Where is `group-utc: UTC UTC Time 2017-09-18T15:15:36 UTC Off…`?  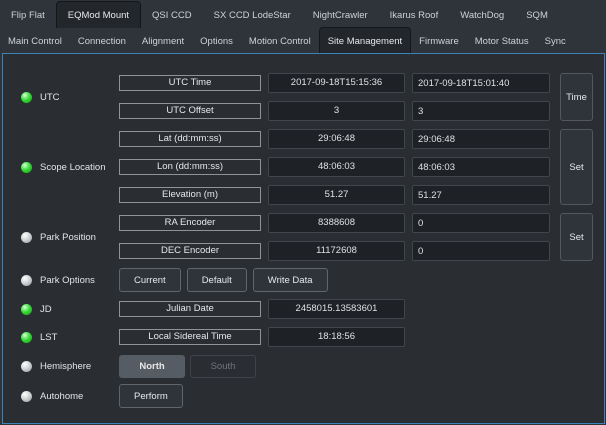 group-utc: UTC UTC Time 2017-09-18T15:15:36 UTC Off… is located at coordinates (312, 97).